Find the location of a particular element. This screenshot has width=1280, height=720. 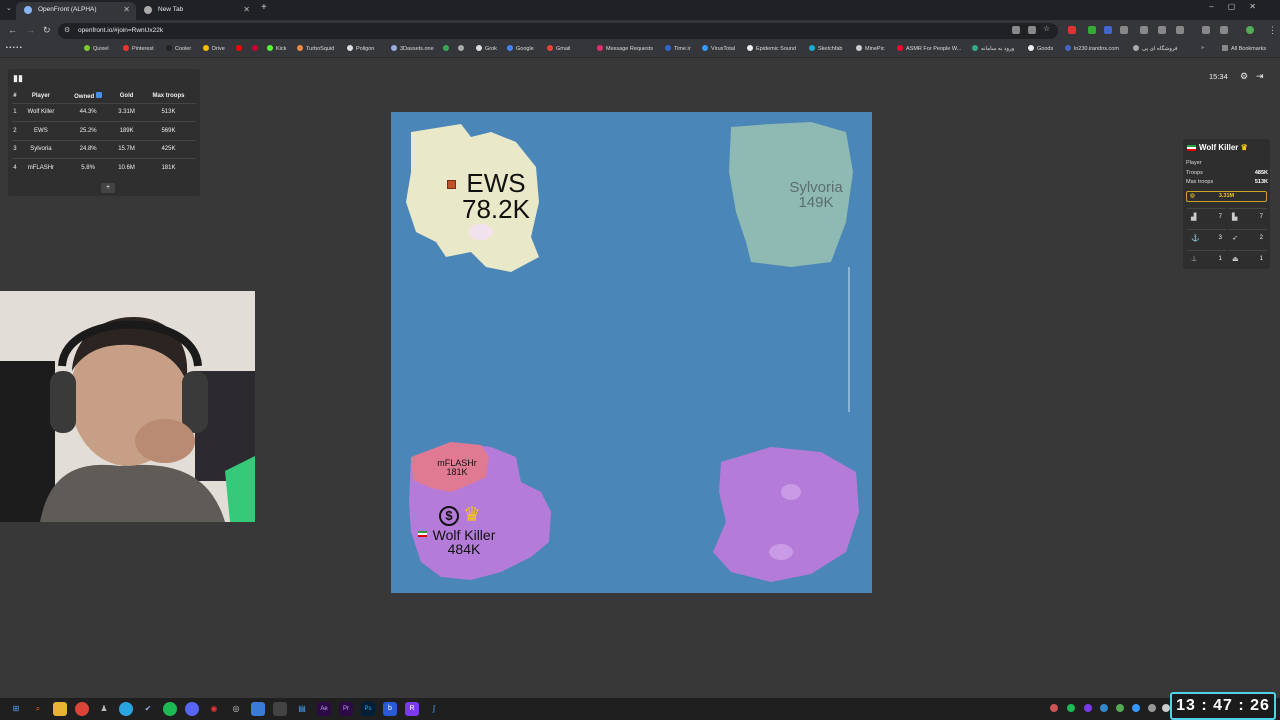

player-header: Player is located at coordinates (41, 96).